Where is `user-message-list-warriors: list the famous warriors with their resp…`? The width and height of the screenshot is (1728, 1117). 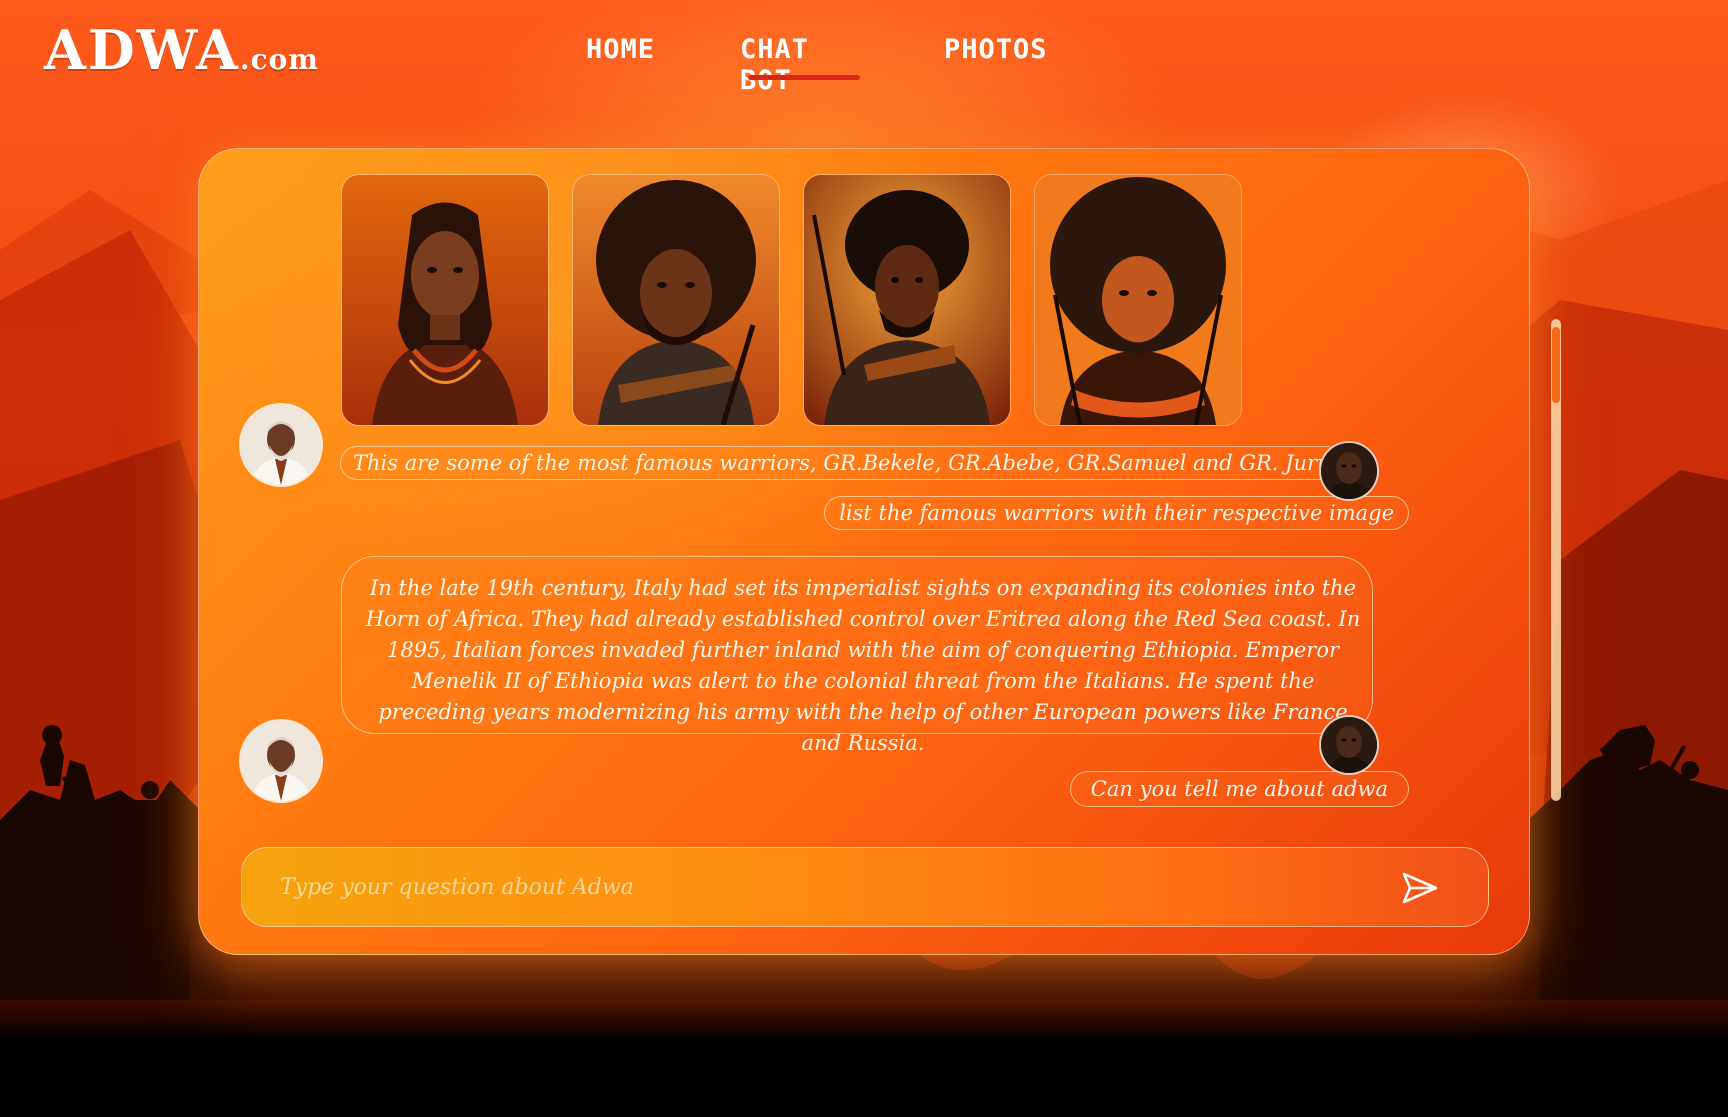
user-message-list-warriors: list the famous warriors with their resp… is located at coordinates (1116, 513).